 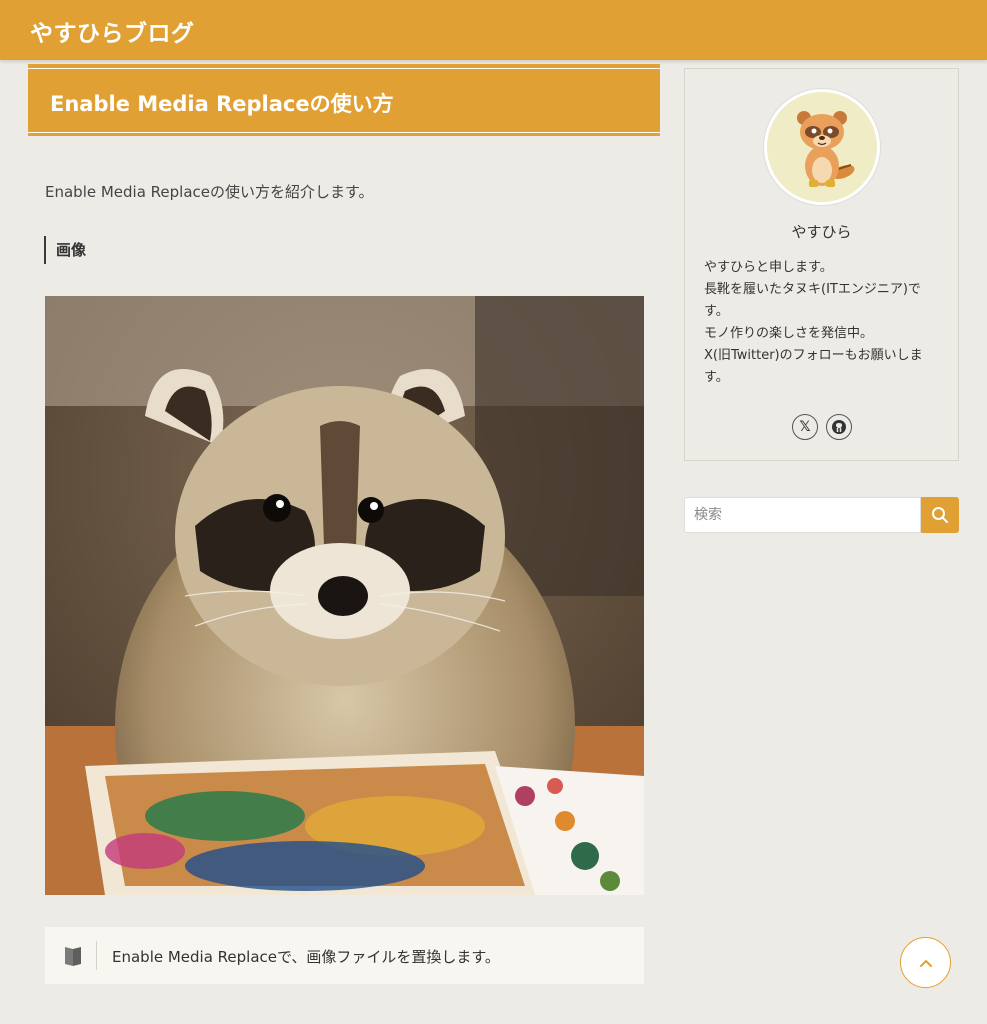 What do you see at coordinates (112, 31) in the screenshot?
I see `site-title: やすひらブログ` at bounding box center [112, 31].